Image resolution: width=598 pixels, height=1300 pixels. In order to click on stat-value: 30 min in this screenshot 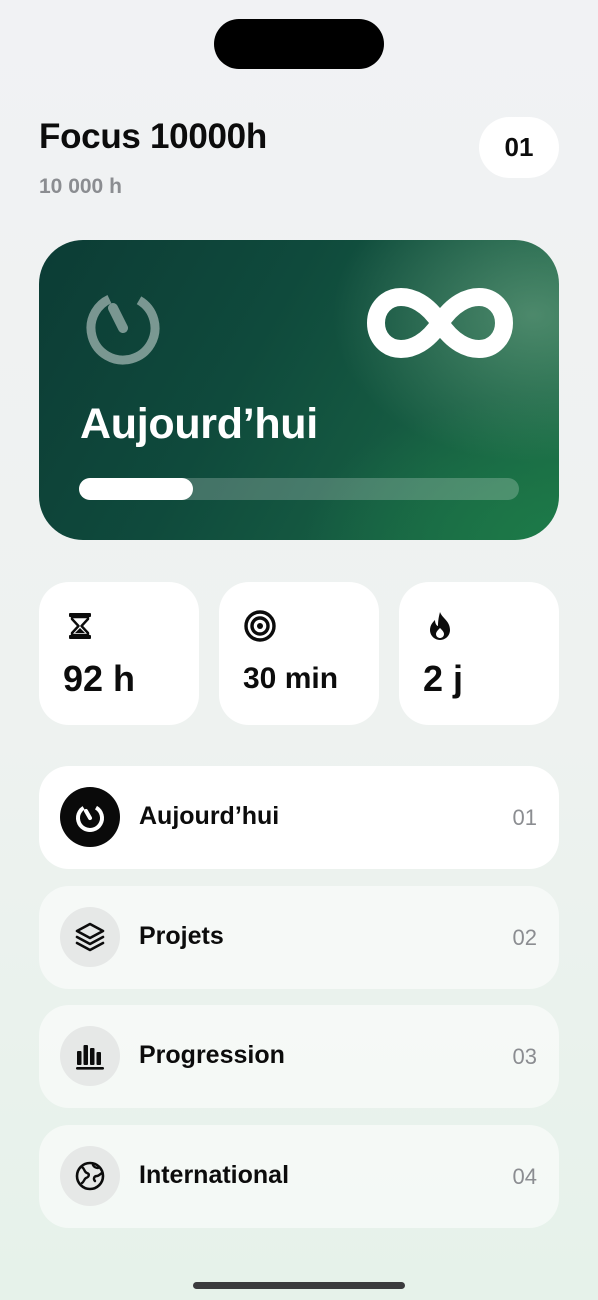, I will do `click(291, 678)`.